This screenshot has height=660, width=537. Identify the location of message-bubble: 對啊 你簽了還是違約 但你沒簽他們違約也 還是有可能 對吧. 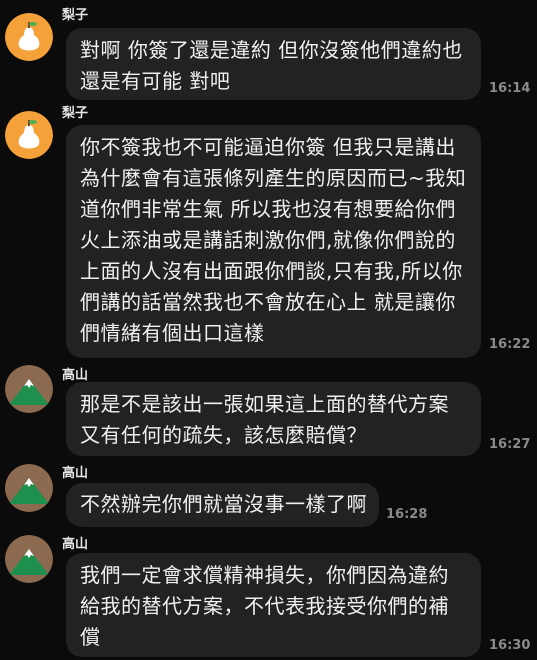
(273, 64).